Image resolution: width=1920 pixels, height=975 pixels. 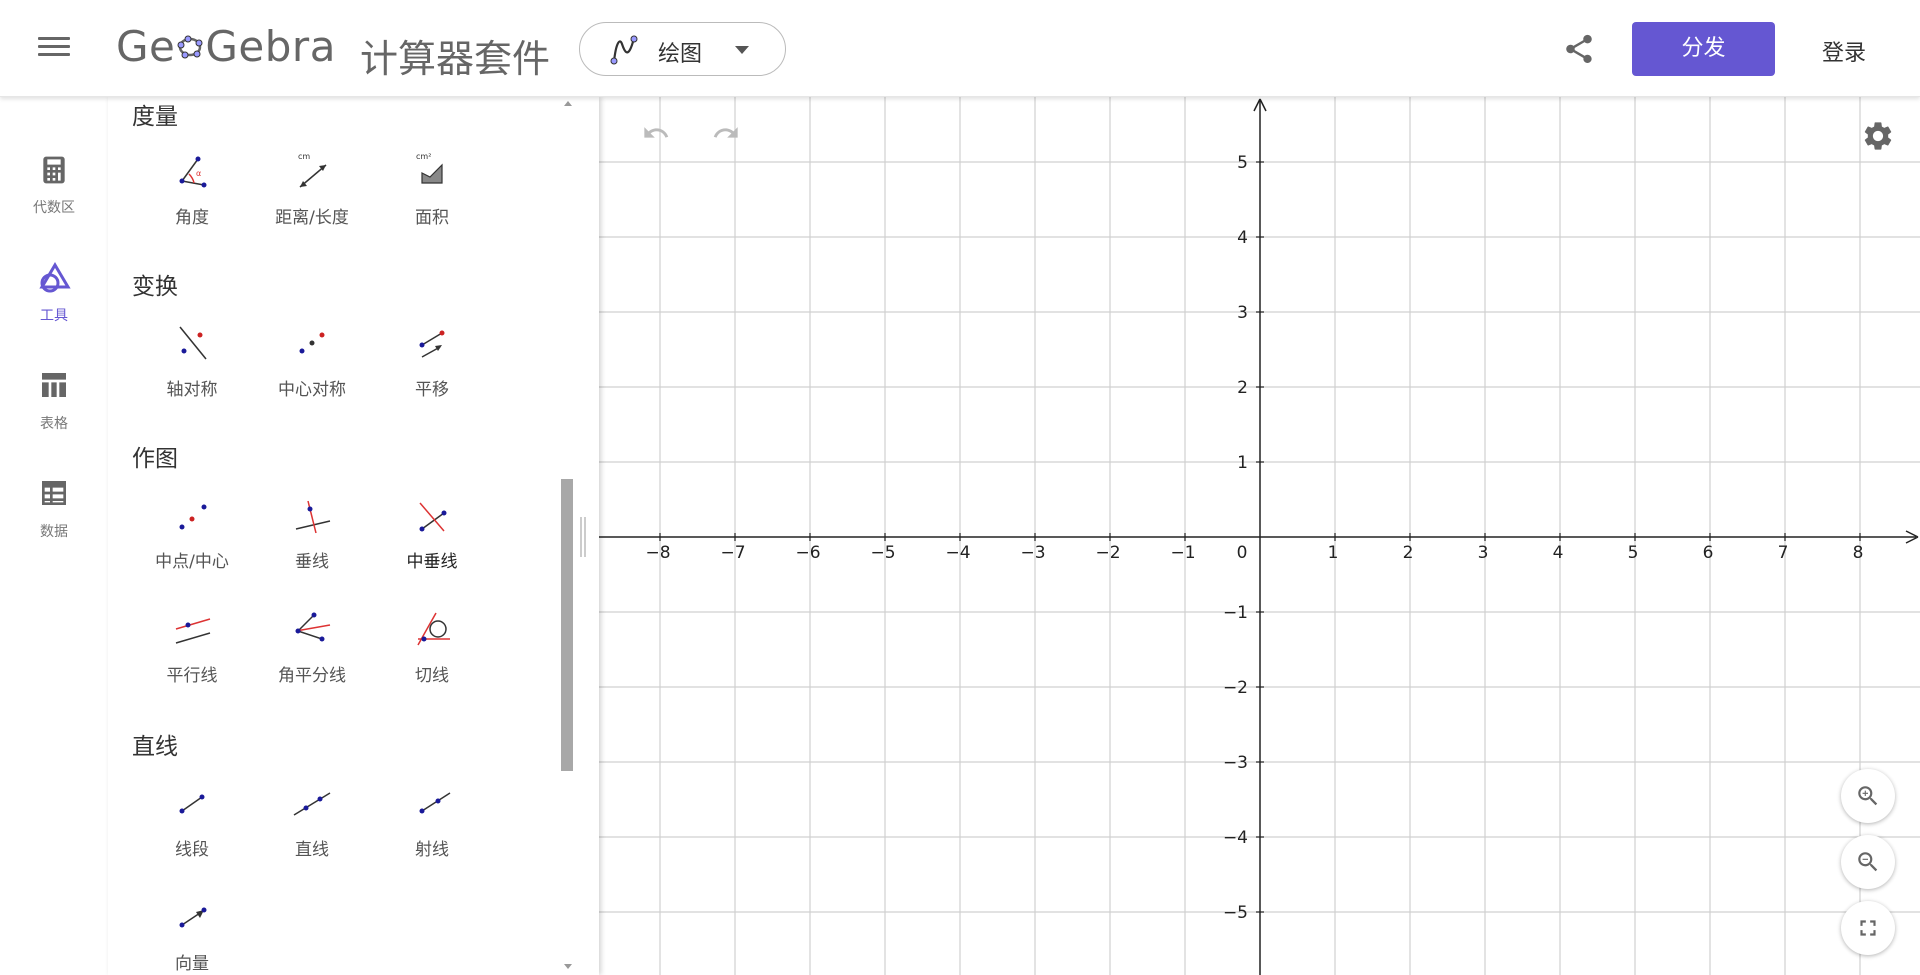 What do you see at coordinates (312, 363) in the screenshot?
I see `tool-point-reflect: 中心对称` at bounding box center [312, 363].